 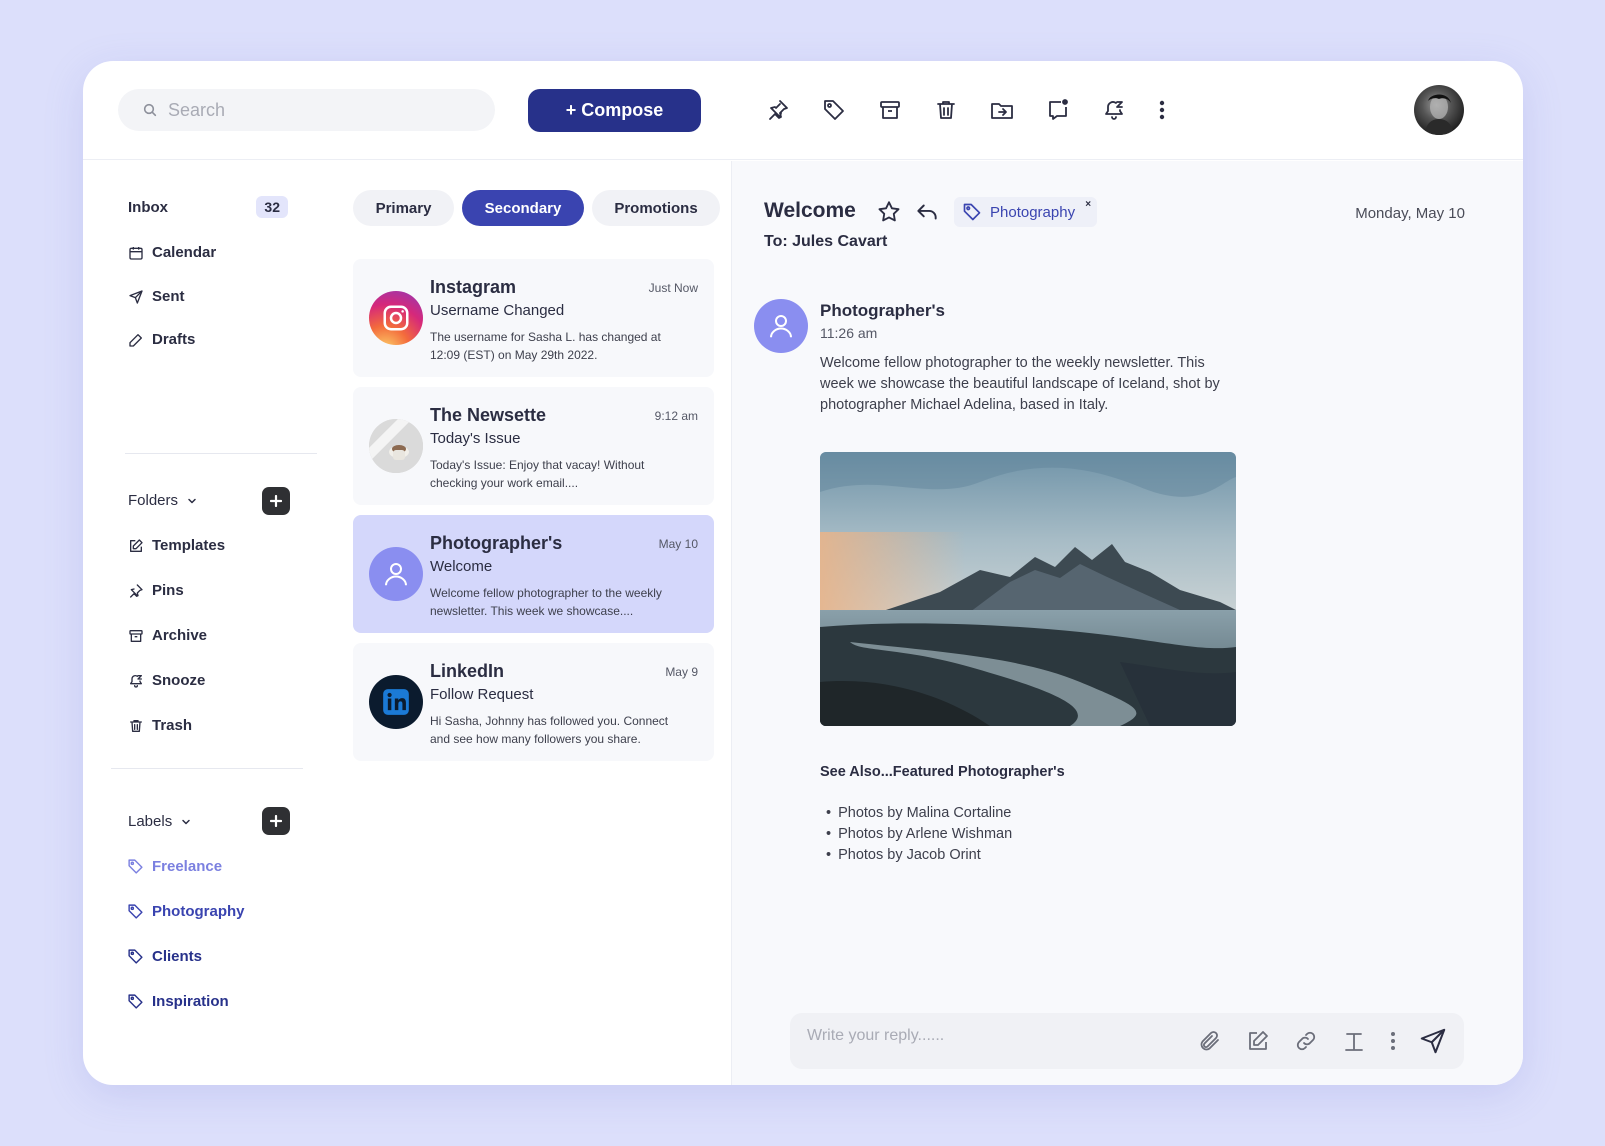 I want to click on mail-sender: Photographer's, so click(x=496, y=543).